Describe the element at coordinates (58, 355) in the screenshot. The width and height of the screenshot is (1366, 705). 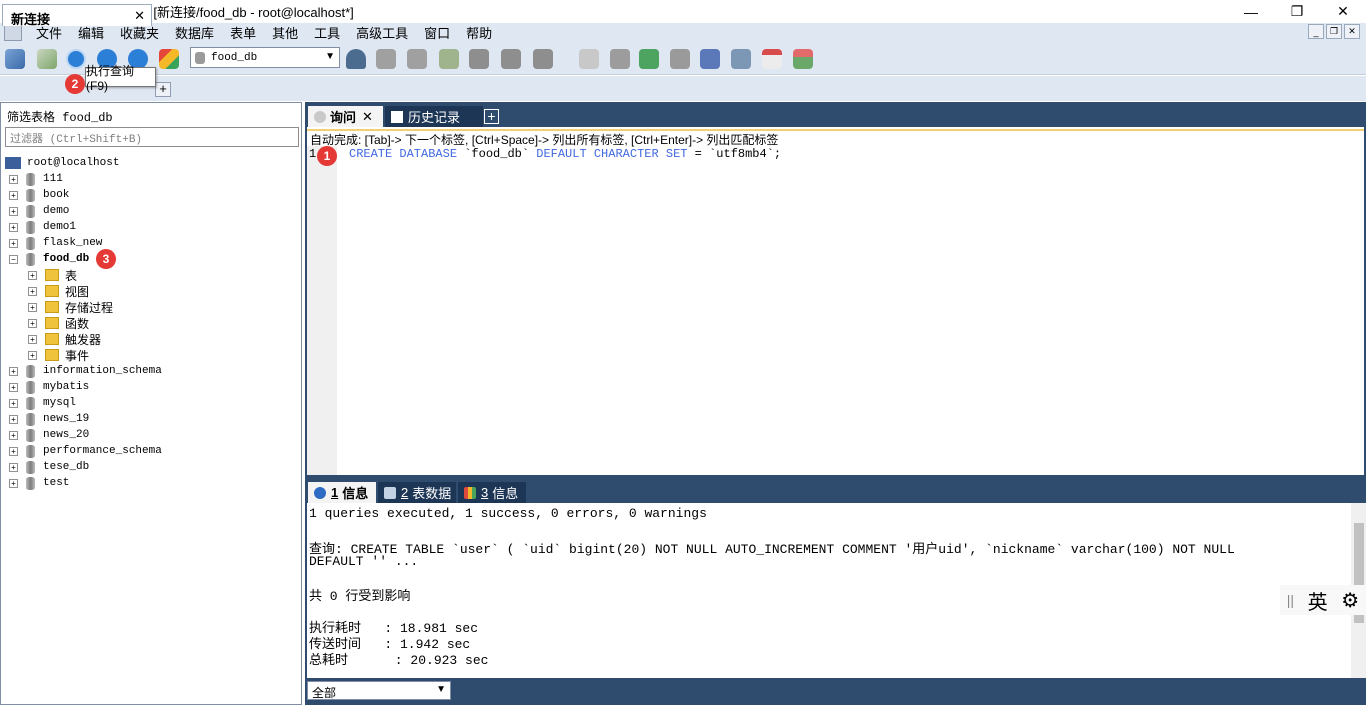
I see `tree-folder-events: + 事件` at that location.